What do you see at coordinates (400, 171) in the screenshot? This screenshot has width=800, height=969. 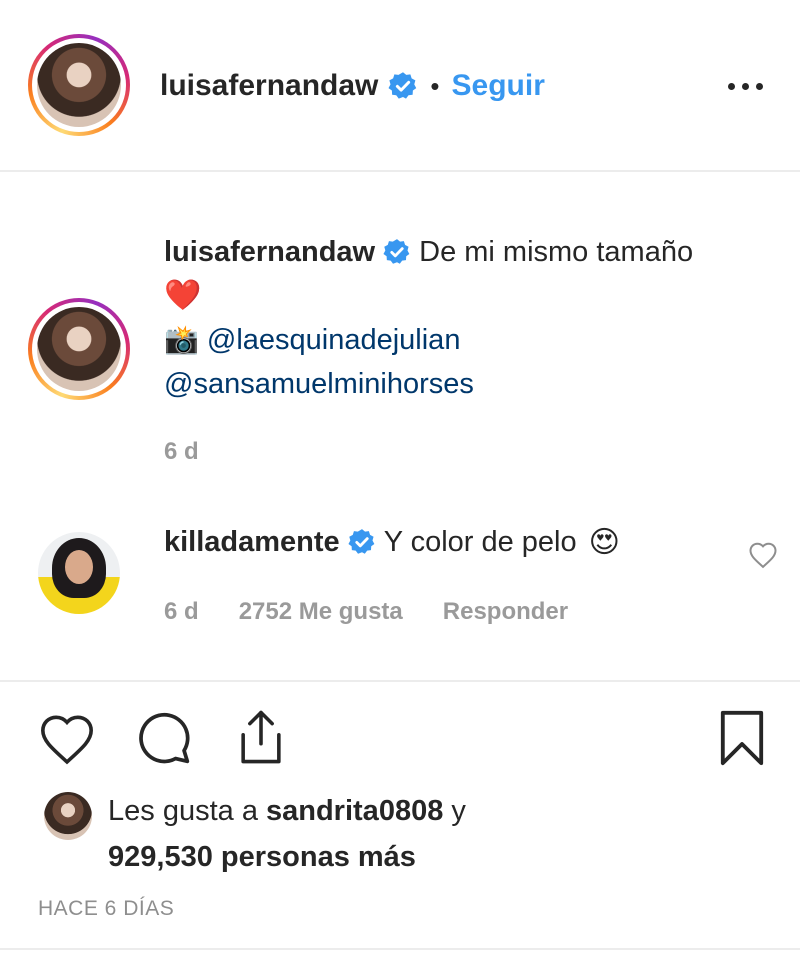 I see `header-divider` at bounding box center [400, 171].